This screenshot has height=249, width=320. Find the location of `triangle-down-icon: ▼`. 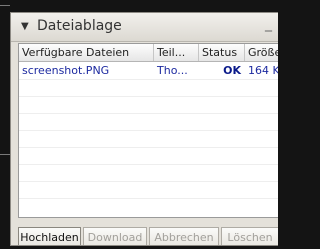

triangle-down-icon: ▼ is located at coordinates (25, 26).